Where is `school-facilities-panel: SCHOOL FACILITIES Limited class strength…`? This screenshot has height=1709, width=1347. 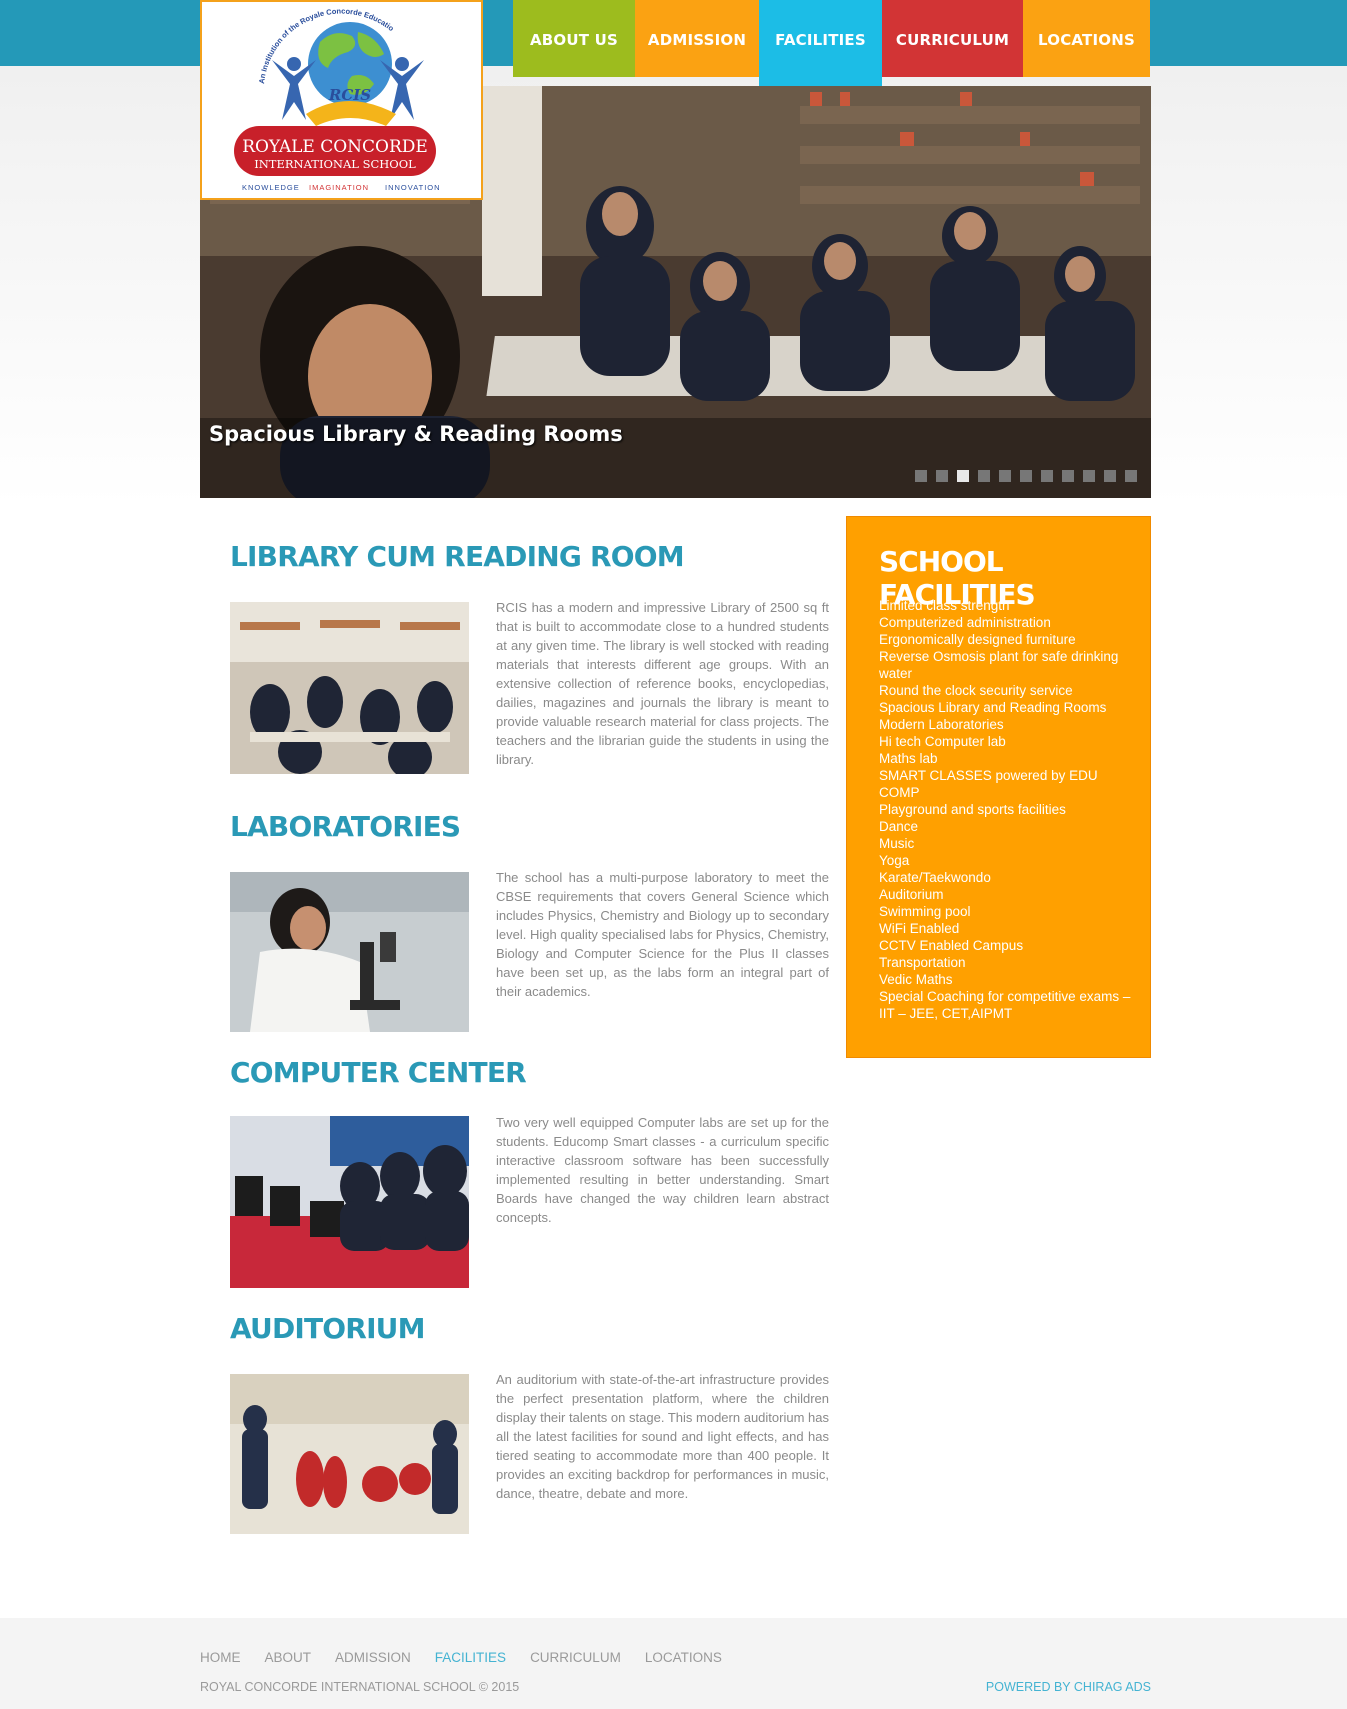
school-facilities-panel: SCHOOL FACILITIES Limited class strength… is located at coordinates (998, 787).